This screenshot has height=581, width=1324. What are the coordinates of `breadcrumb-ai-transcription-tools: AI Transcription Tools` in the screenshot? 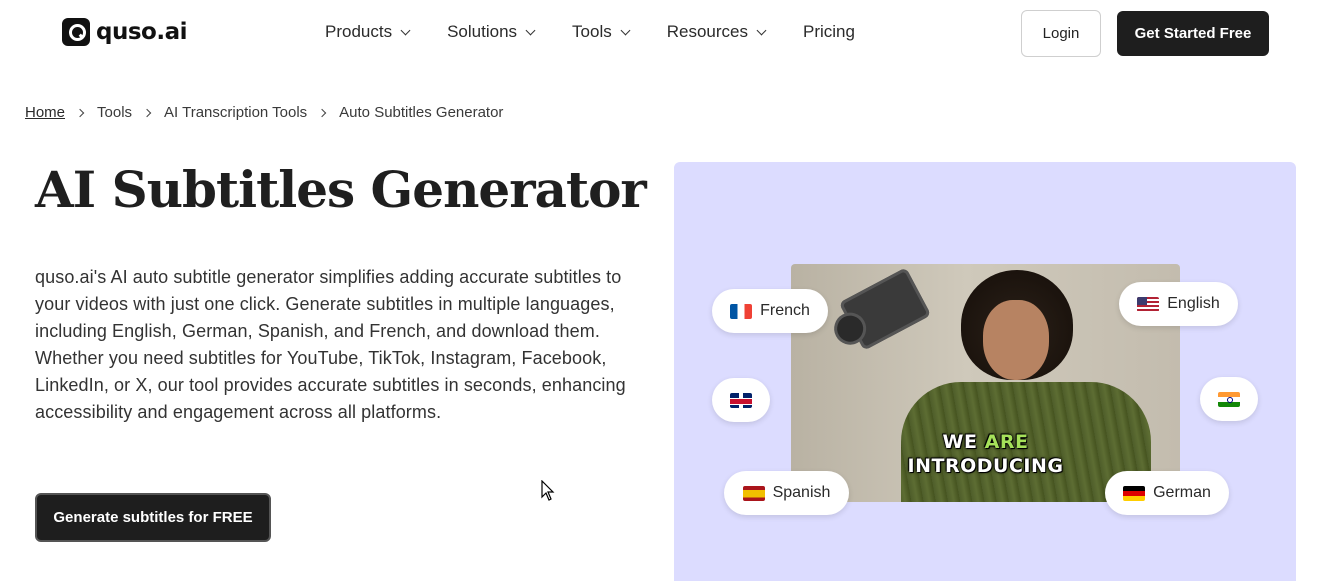 It's located at (235, 112).